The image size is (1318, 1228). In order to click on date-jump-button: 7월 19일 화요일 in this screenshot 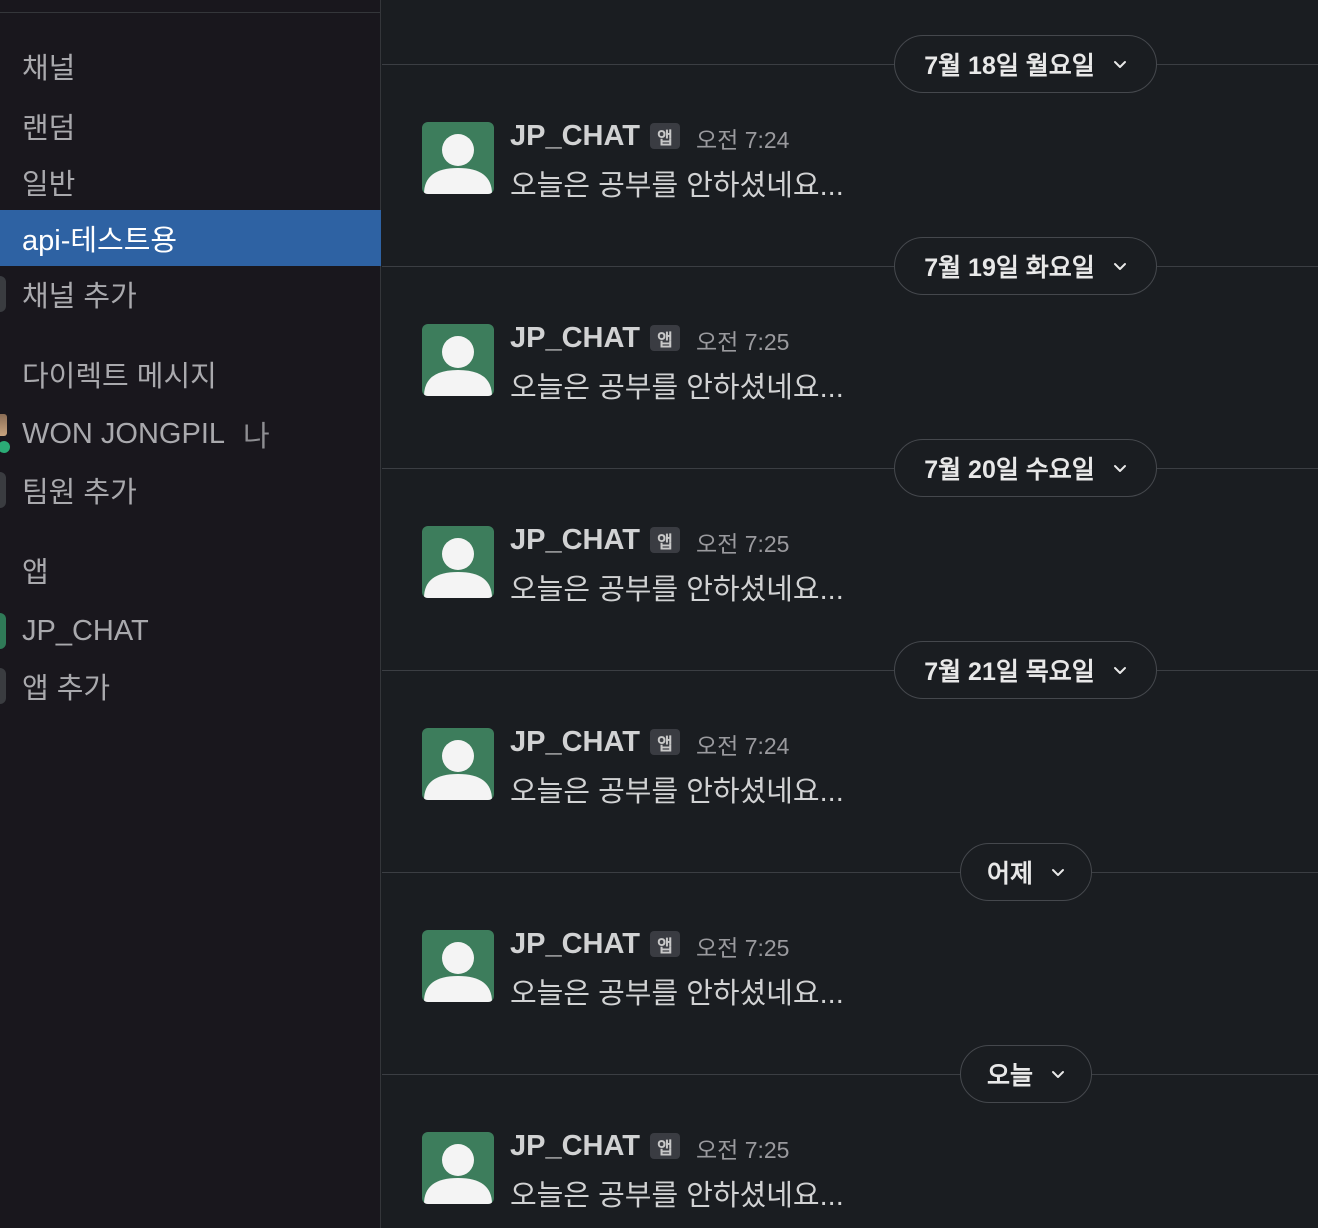, I will do `click(1025, 266)`.